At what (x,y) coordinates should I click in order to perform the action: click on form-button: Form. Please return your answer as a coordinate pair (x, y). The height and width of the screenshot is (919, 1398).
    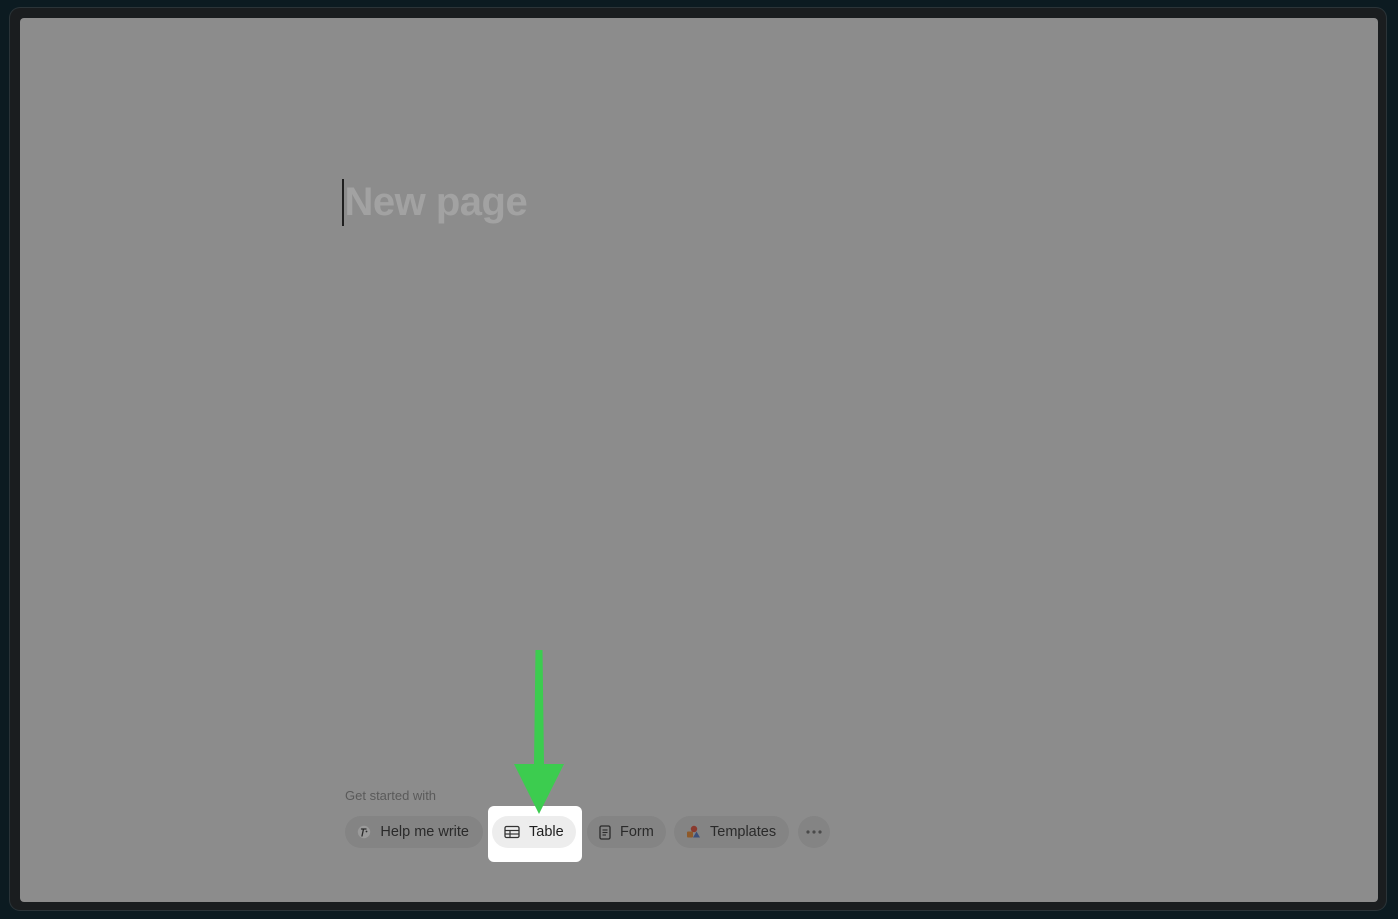
    Looking at the image, I should click on (626, 832).